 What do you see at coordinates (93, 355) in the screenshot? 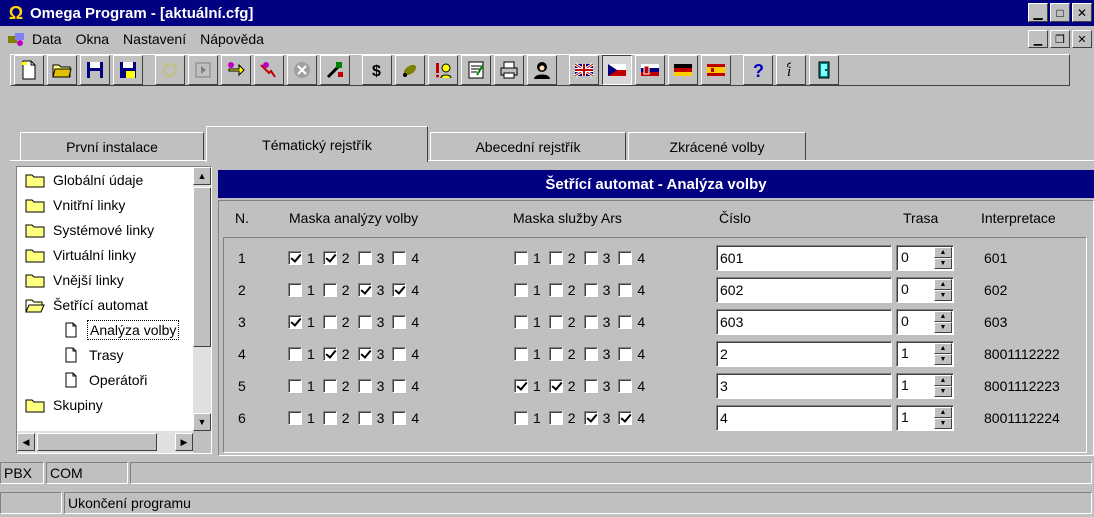
I see `tree-item: Trasy` at bounding box center [93, 355].